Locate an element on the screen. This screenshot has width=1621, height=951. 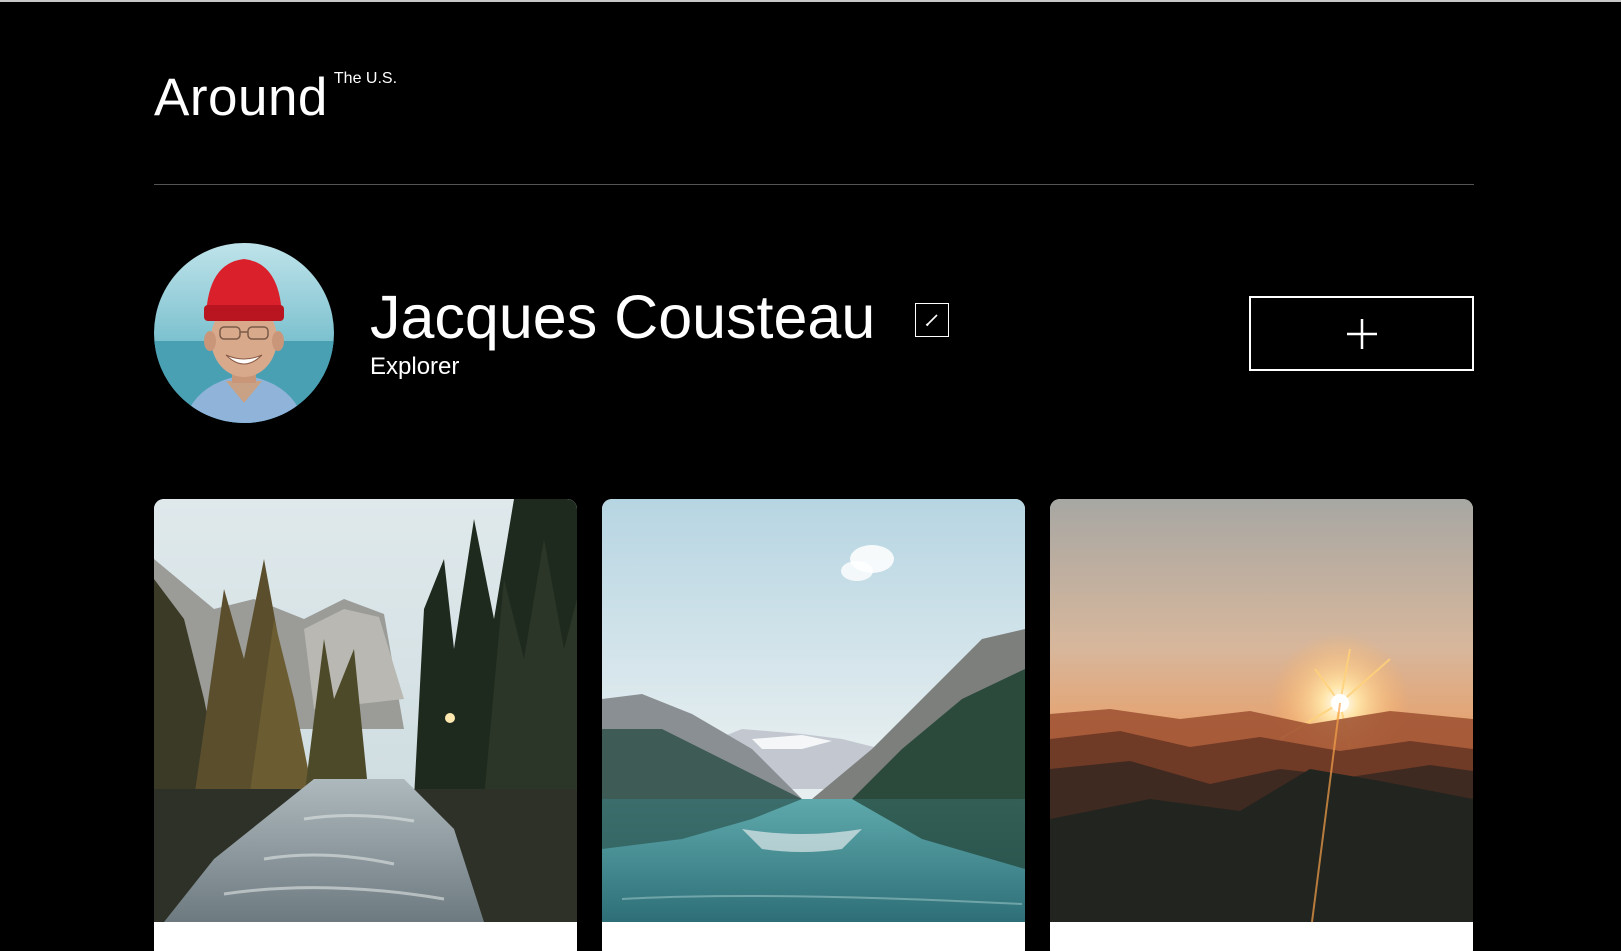
avatar is located at coordinates (244, 333).